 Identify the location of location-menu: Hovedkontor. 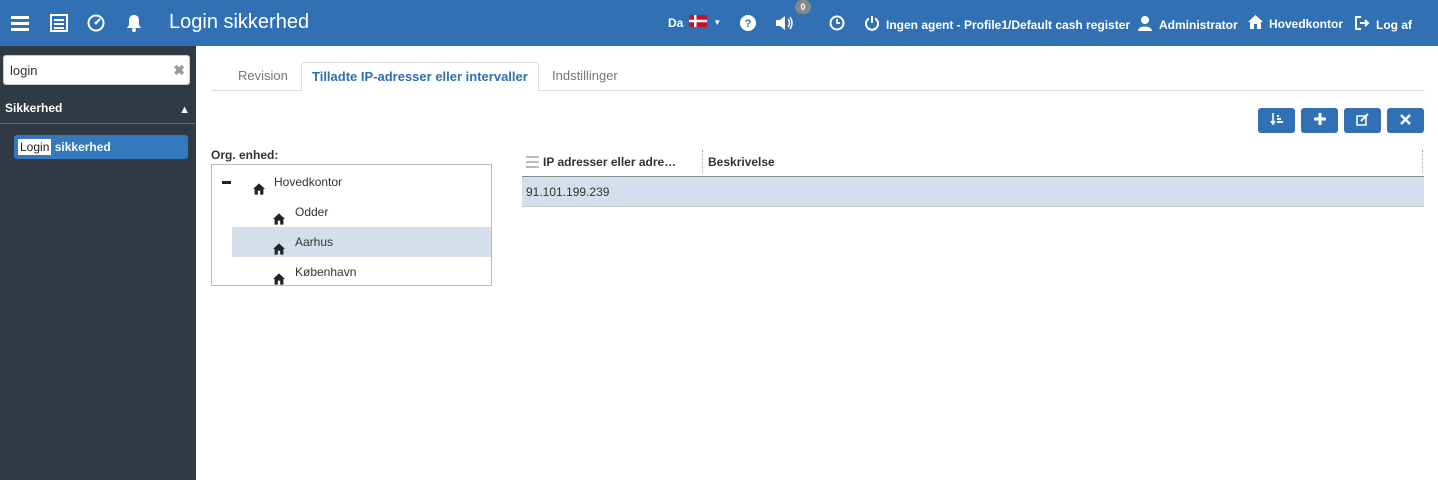
(1295, 23).